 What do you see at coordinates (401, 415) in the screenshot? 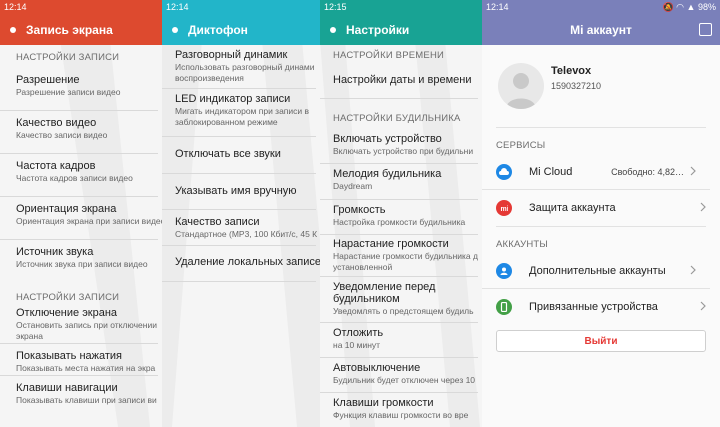
I see `setting-subtitle: Функция клавиш громкости во вре` at bounding box center [401, 415].